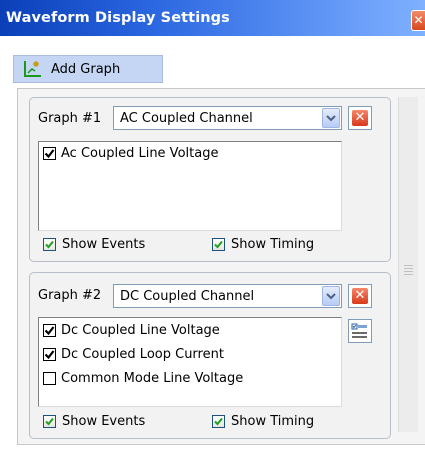  What do you see at coordinates (142, 354) in the screenshot?
I see `signal-label: Dc Coupled Loop Current` at bounding box center [142, 354].